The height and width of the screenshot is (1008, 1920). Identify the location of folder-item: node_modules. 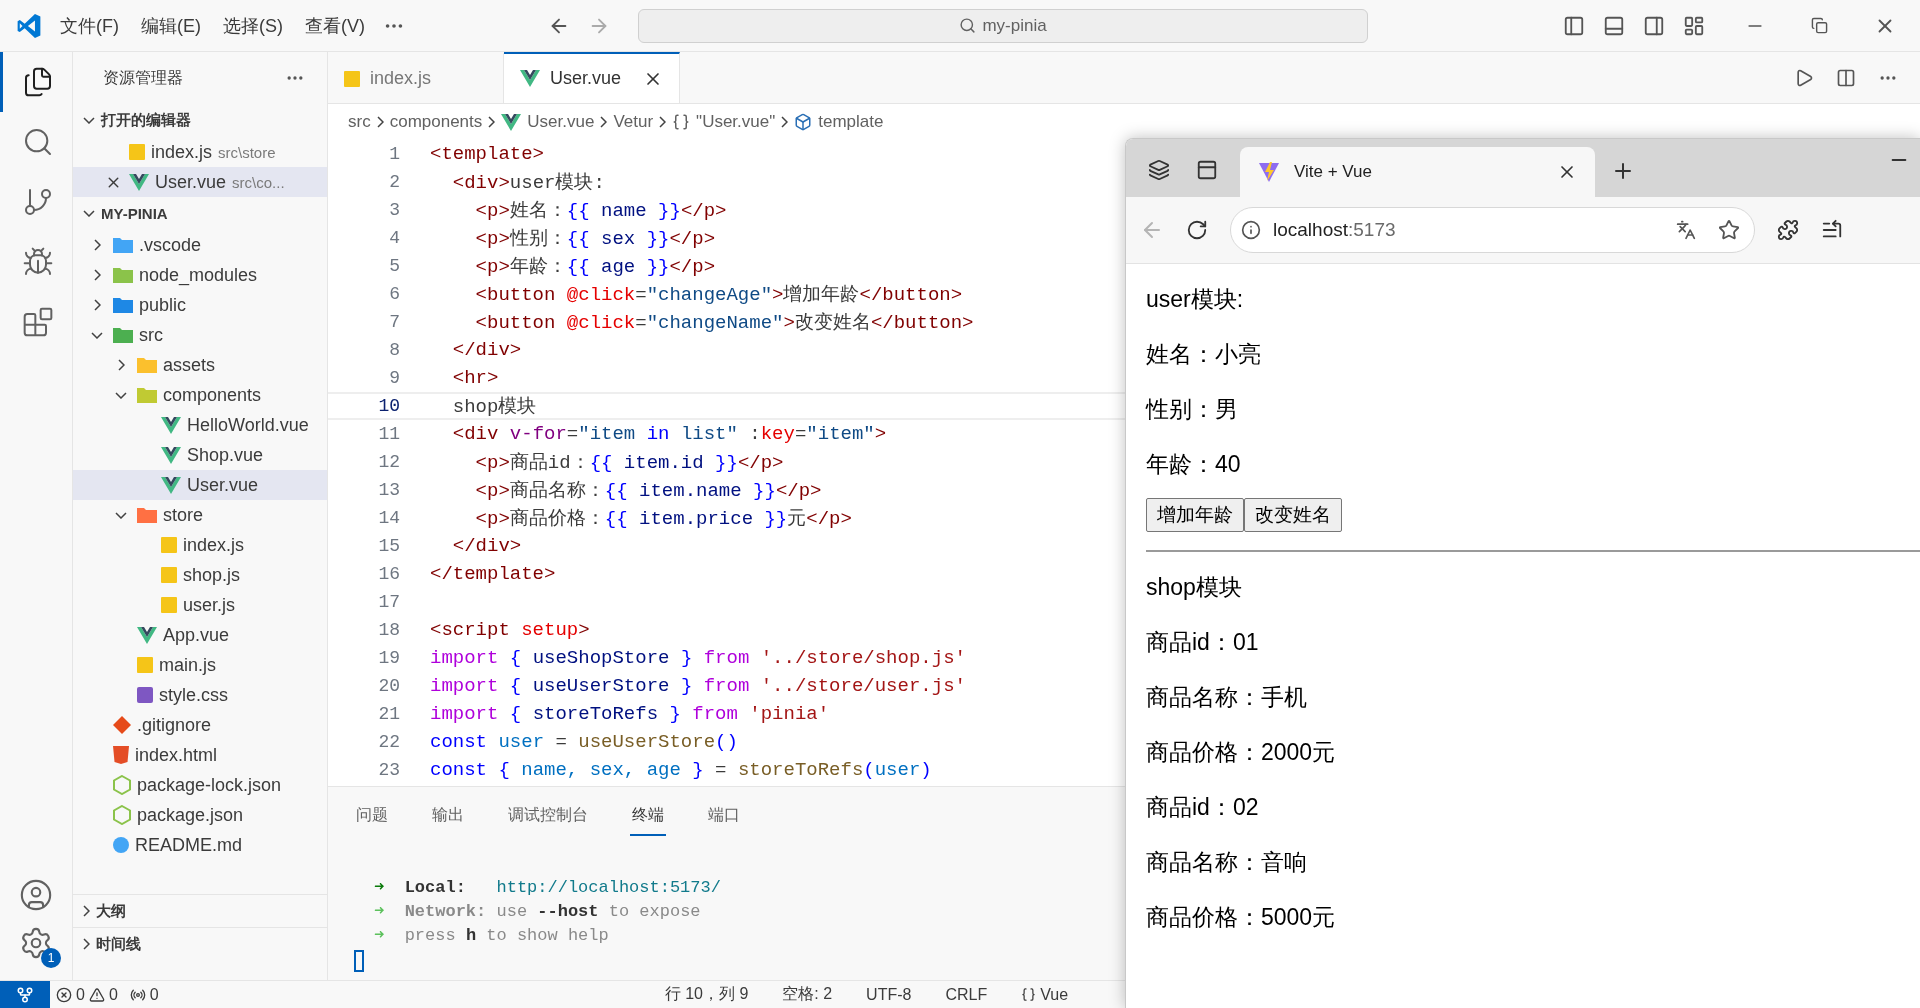
(200, 275).